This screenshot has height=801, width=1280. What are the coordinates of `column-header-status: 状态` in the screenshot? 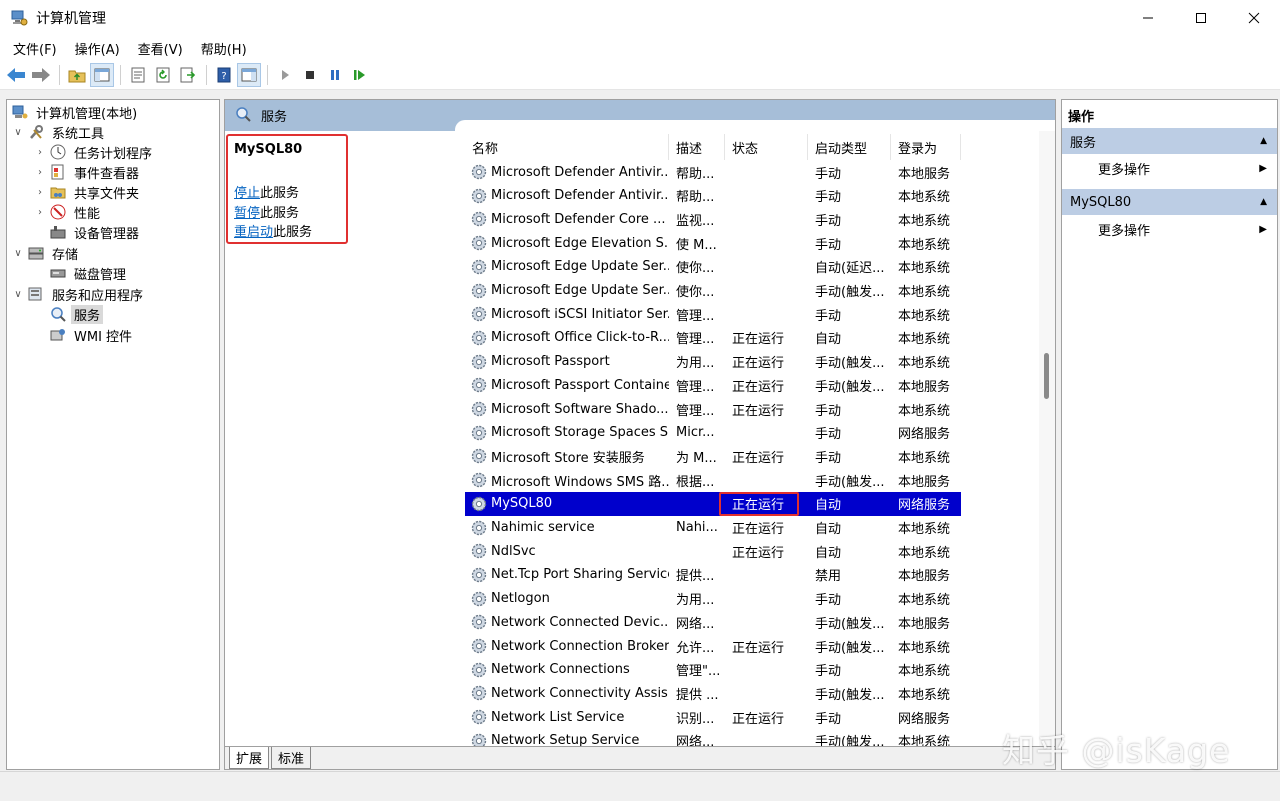 It's located at (766, 147).